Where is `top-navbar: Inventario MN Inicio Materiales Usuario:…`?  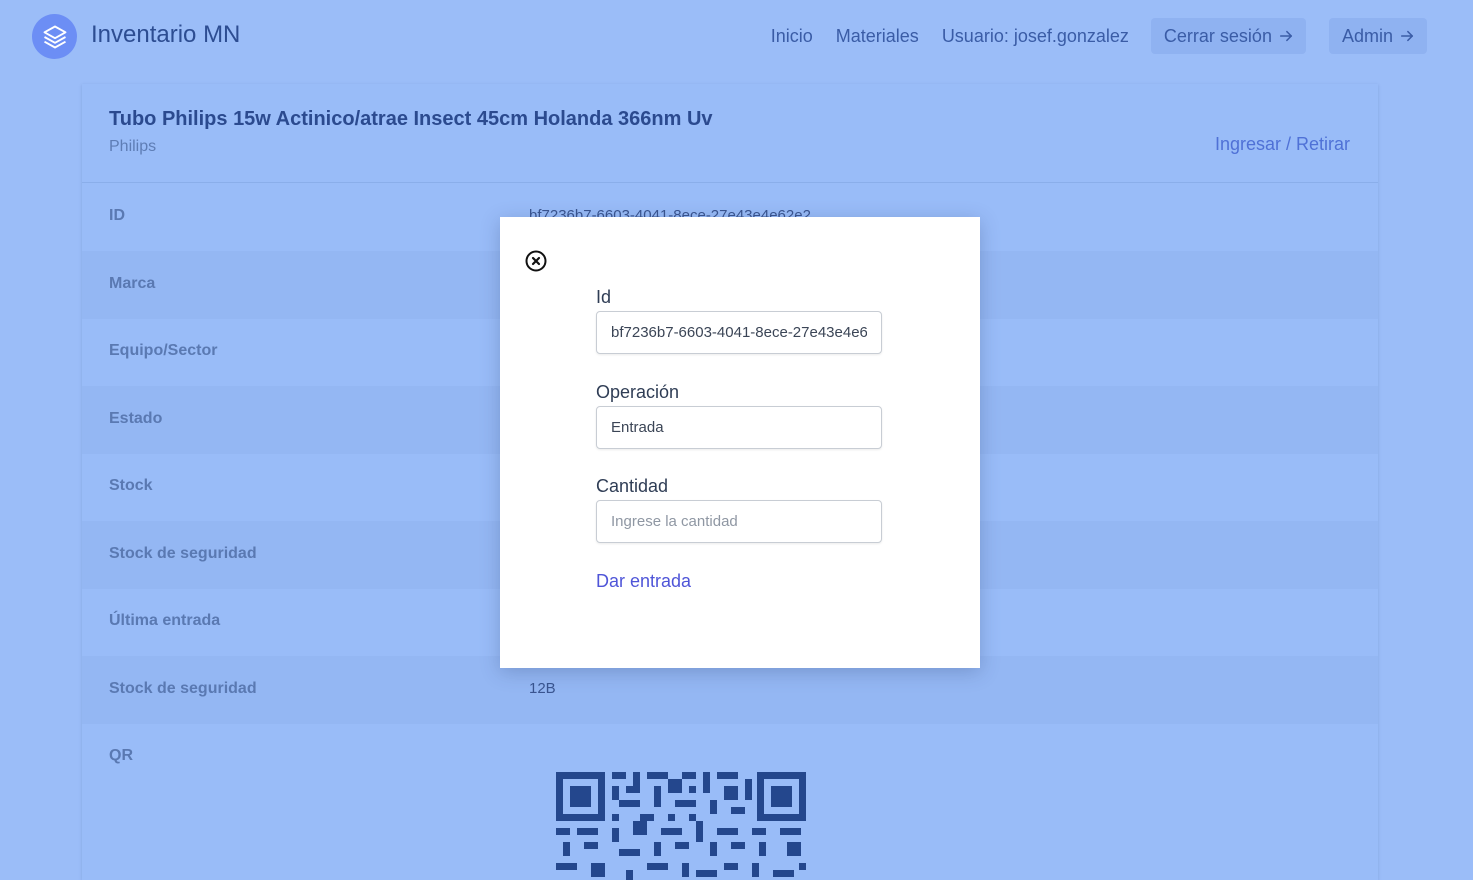
top-navbar: Inventario MN Inicio Materiales Usuario:… is located at coordinates (736, 37).